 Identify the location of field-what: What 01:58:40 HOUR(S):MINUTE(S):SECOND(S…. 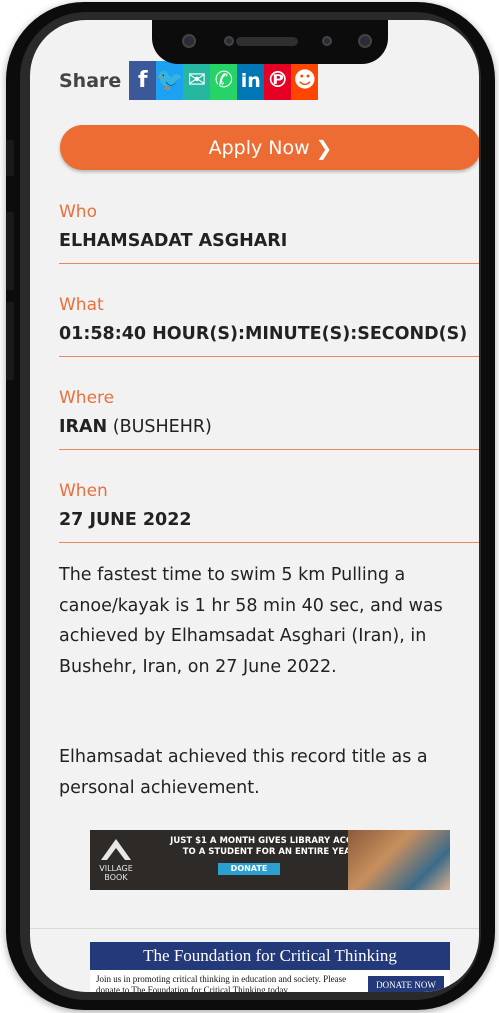
(269, 325).